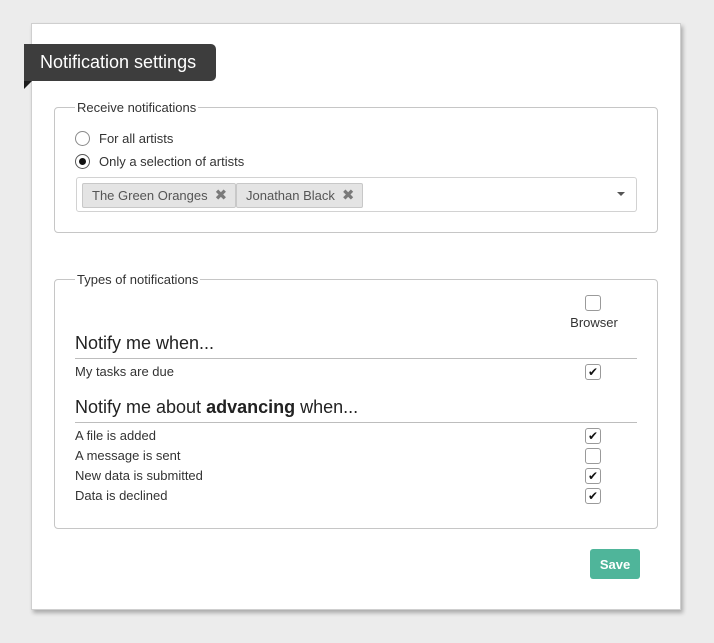 The width and height of the screenshot is (714, 643). I want to click on row-label-data-submitted: New data is submitted, so click(139, 475).